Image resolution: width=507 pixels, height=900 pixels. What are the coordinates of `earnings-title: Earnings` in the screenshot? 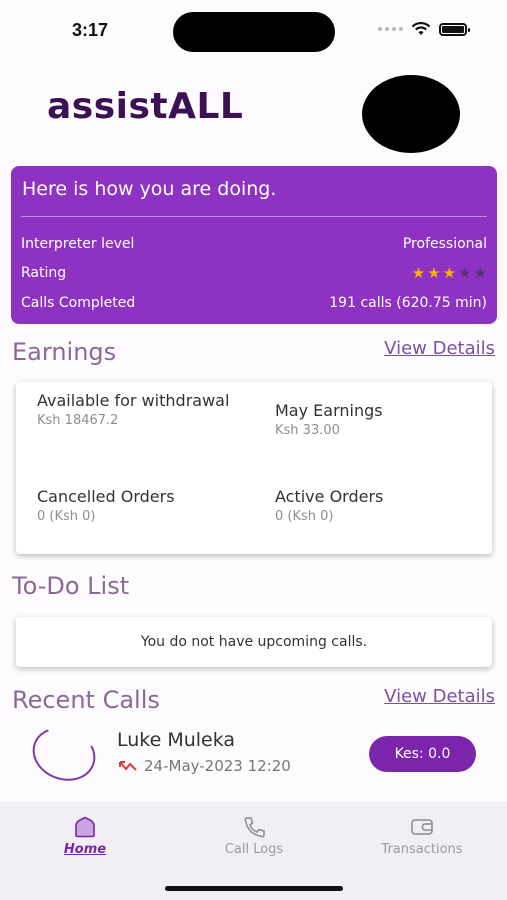 It's located at (64, 352).